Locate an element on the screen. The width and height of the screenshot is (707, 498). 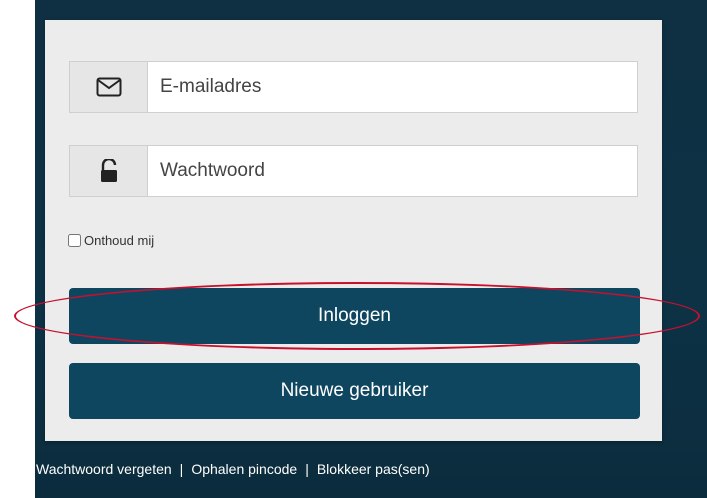
retrieve-pin-link: Ophalen pincode is located at coordinates (244, 469).